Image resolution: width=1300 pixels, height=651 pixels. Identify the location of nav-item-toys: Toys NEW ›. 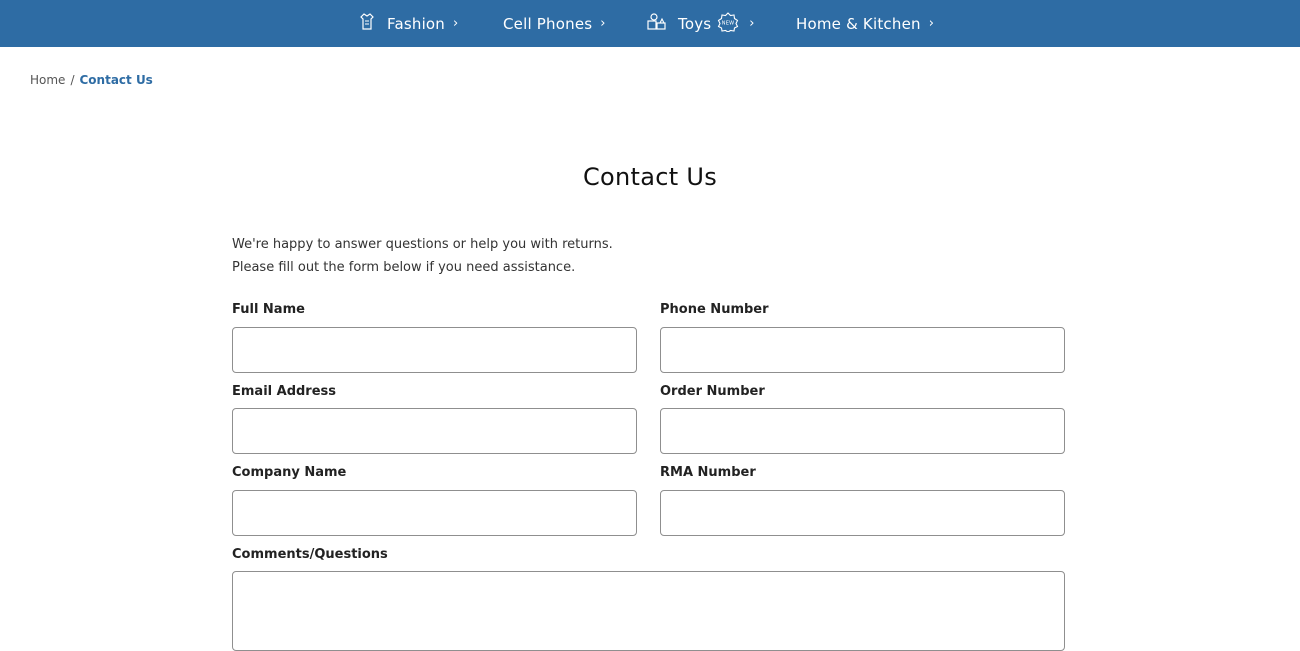
(700, 23).